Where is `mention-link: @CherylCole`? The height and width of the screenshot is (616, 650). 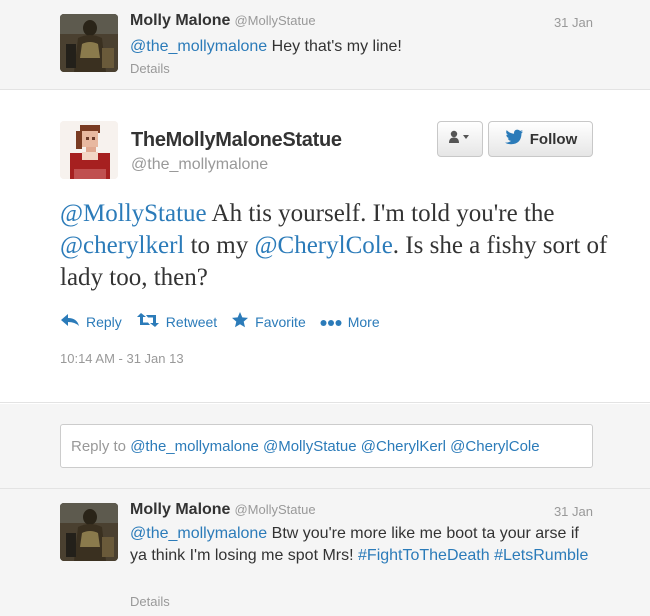
mention-link: @CherylCole is located at coordinates (324, 245).